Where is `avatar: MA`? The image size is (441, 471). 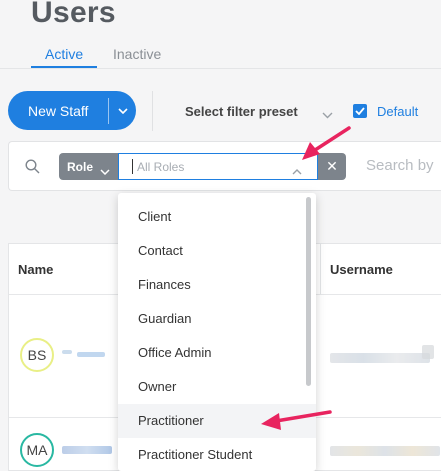 avatar: MA is located at coordinates (37, 450).